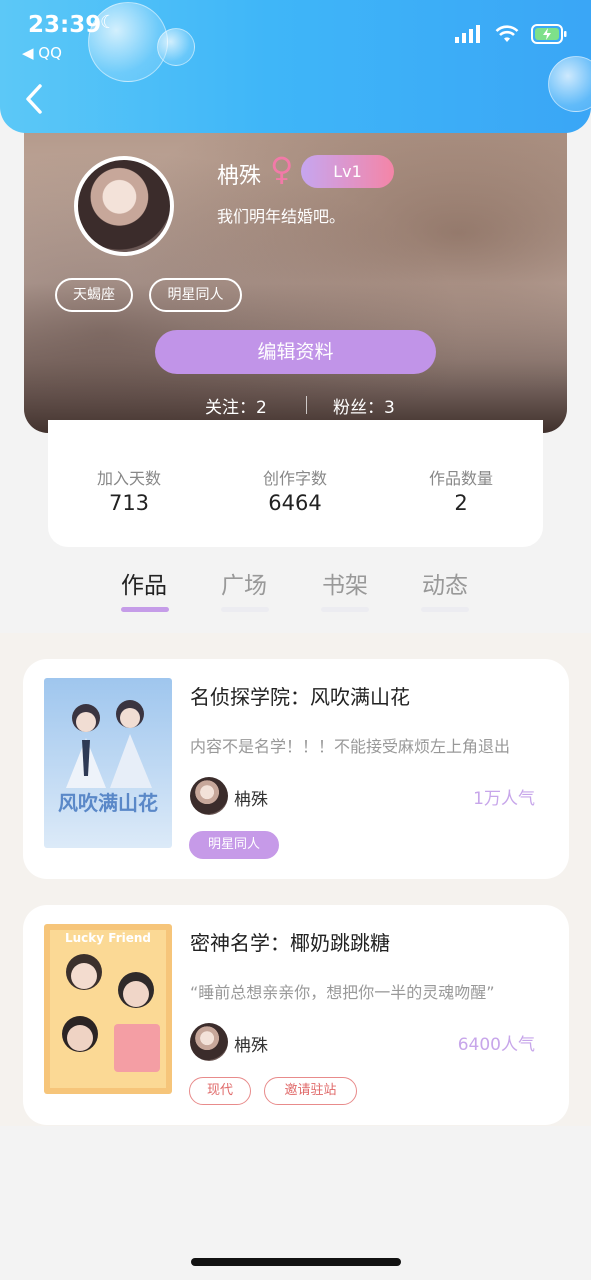  What do you see at coordinates (195, 295) in the screenshot?
I see `profile-tag: 明星同人` at bounding box center [195, 295].